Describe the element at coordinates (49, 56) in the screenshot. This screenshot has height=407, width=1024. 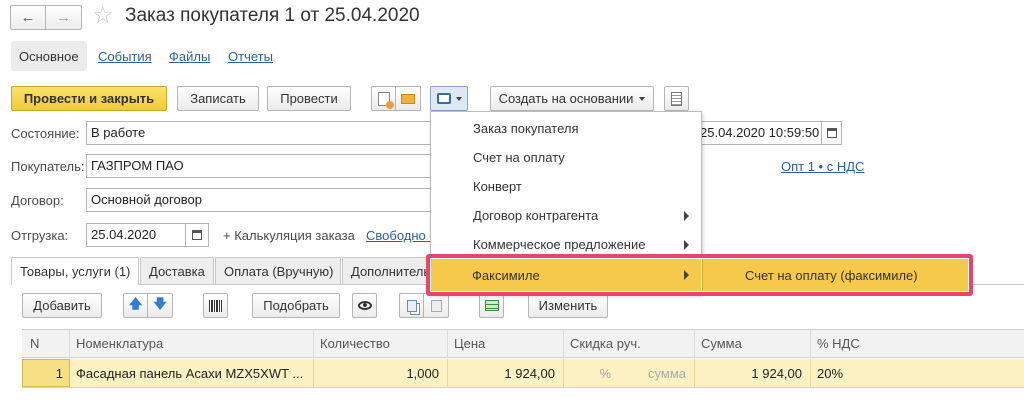
I see `tab-main: Основное` at that location.